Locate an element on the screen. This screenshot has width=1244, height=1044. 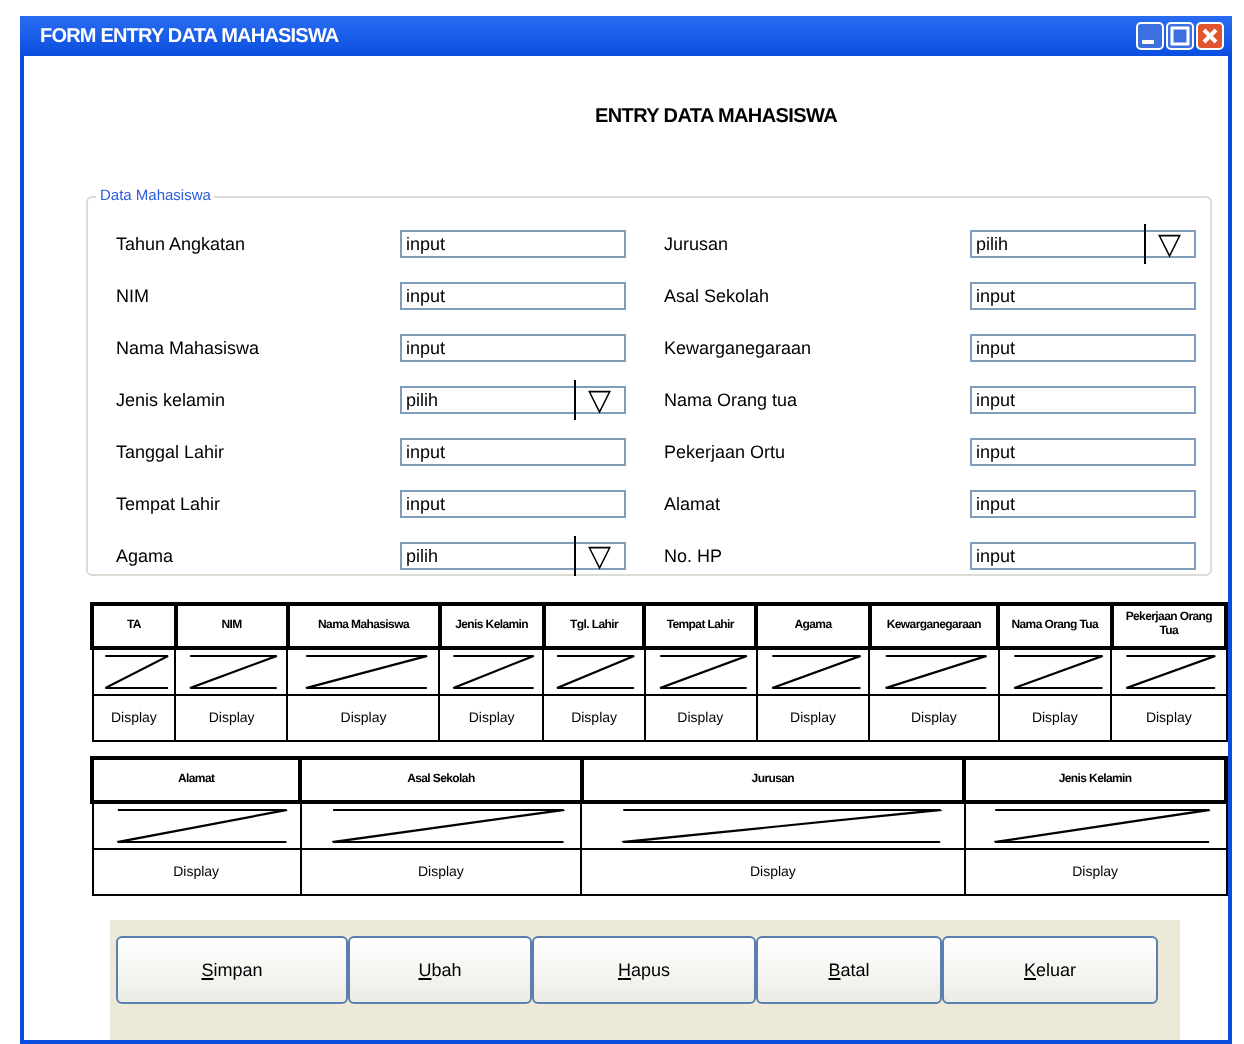
field-label: NIM is located at coordinates (133, 296).